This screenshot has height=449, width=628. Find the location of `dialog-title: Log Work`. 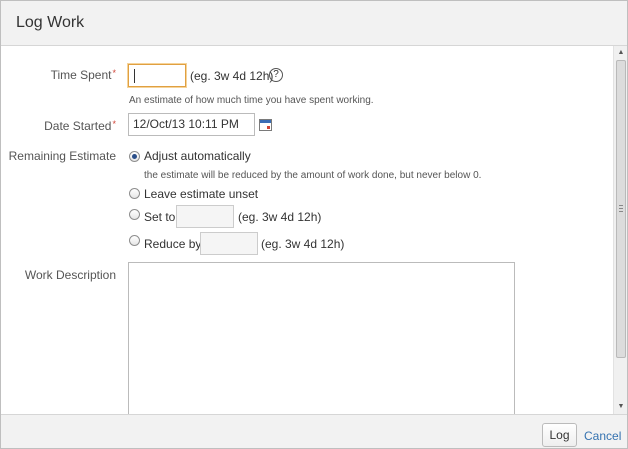

dialog-title: Log Work is located at coordinates (50, 22).